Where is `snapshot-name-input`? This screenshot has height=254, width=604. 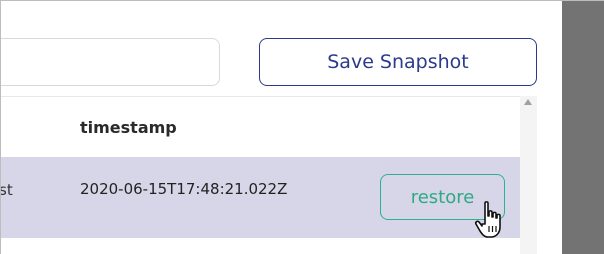
snapshot-name-input is located at coordinates (110, 62).